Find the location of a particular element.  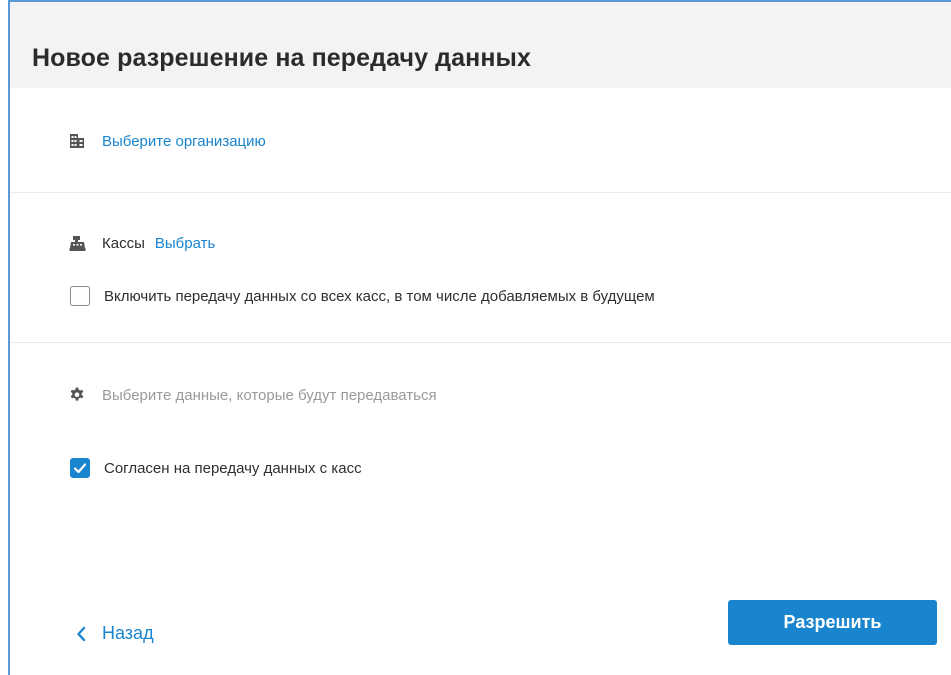

registers-label: Кассы is located at coordinates (123, 243).